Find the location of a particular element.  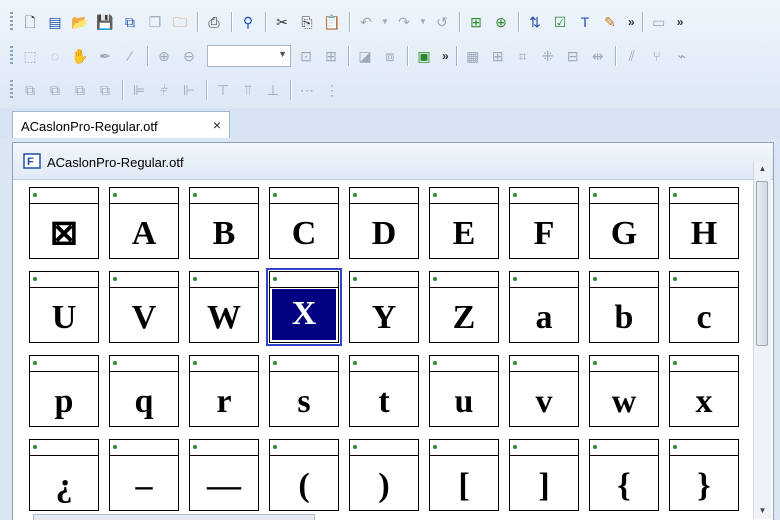

skew-icon: ⫽ is located at coordinates (632, 56).